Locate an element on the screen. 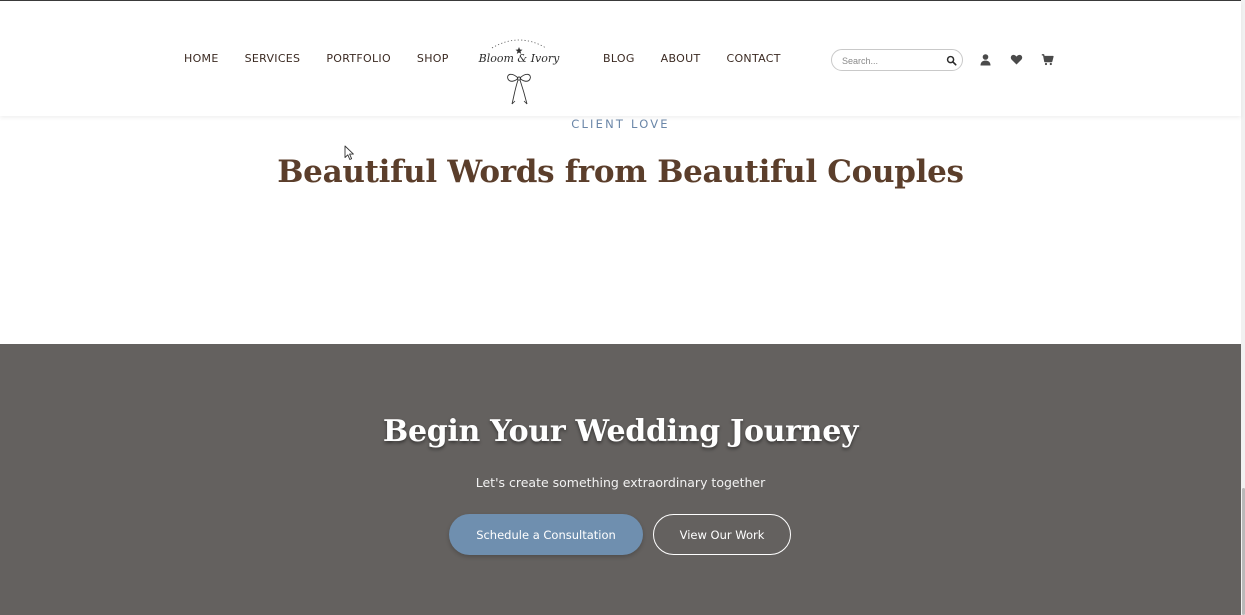 The image size is (1245, 615). nav-contact: CONTACT is located at coordinates (753, 58).